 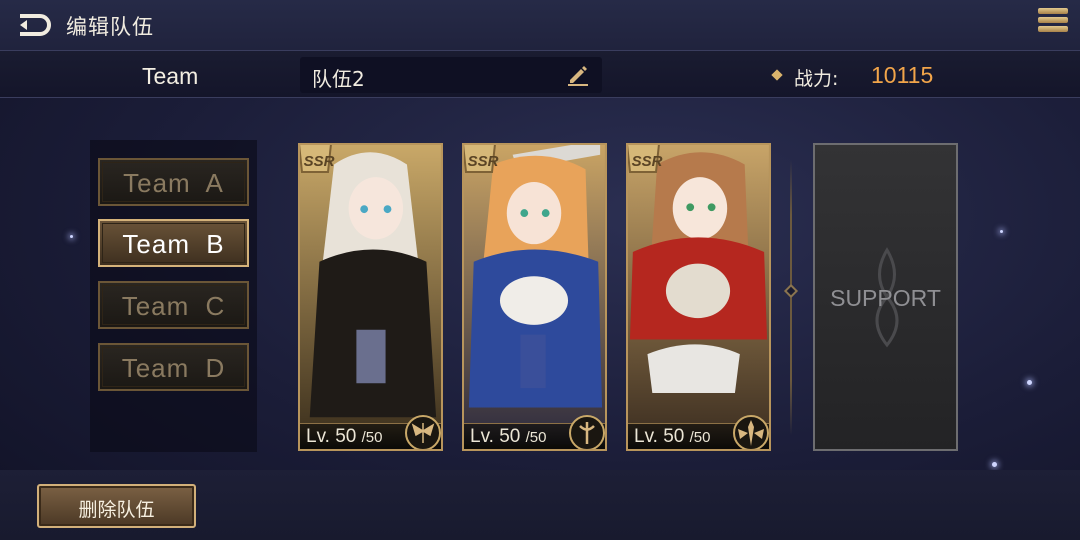 What do you see at coordinates (751, 432) in the screenshot?
I see `spear-wings-icon` at bounding box center [751, 432].